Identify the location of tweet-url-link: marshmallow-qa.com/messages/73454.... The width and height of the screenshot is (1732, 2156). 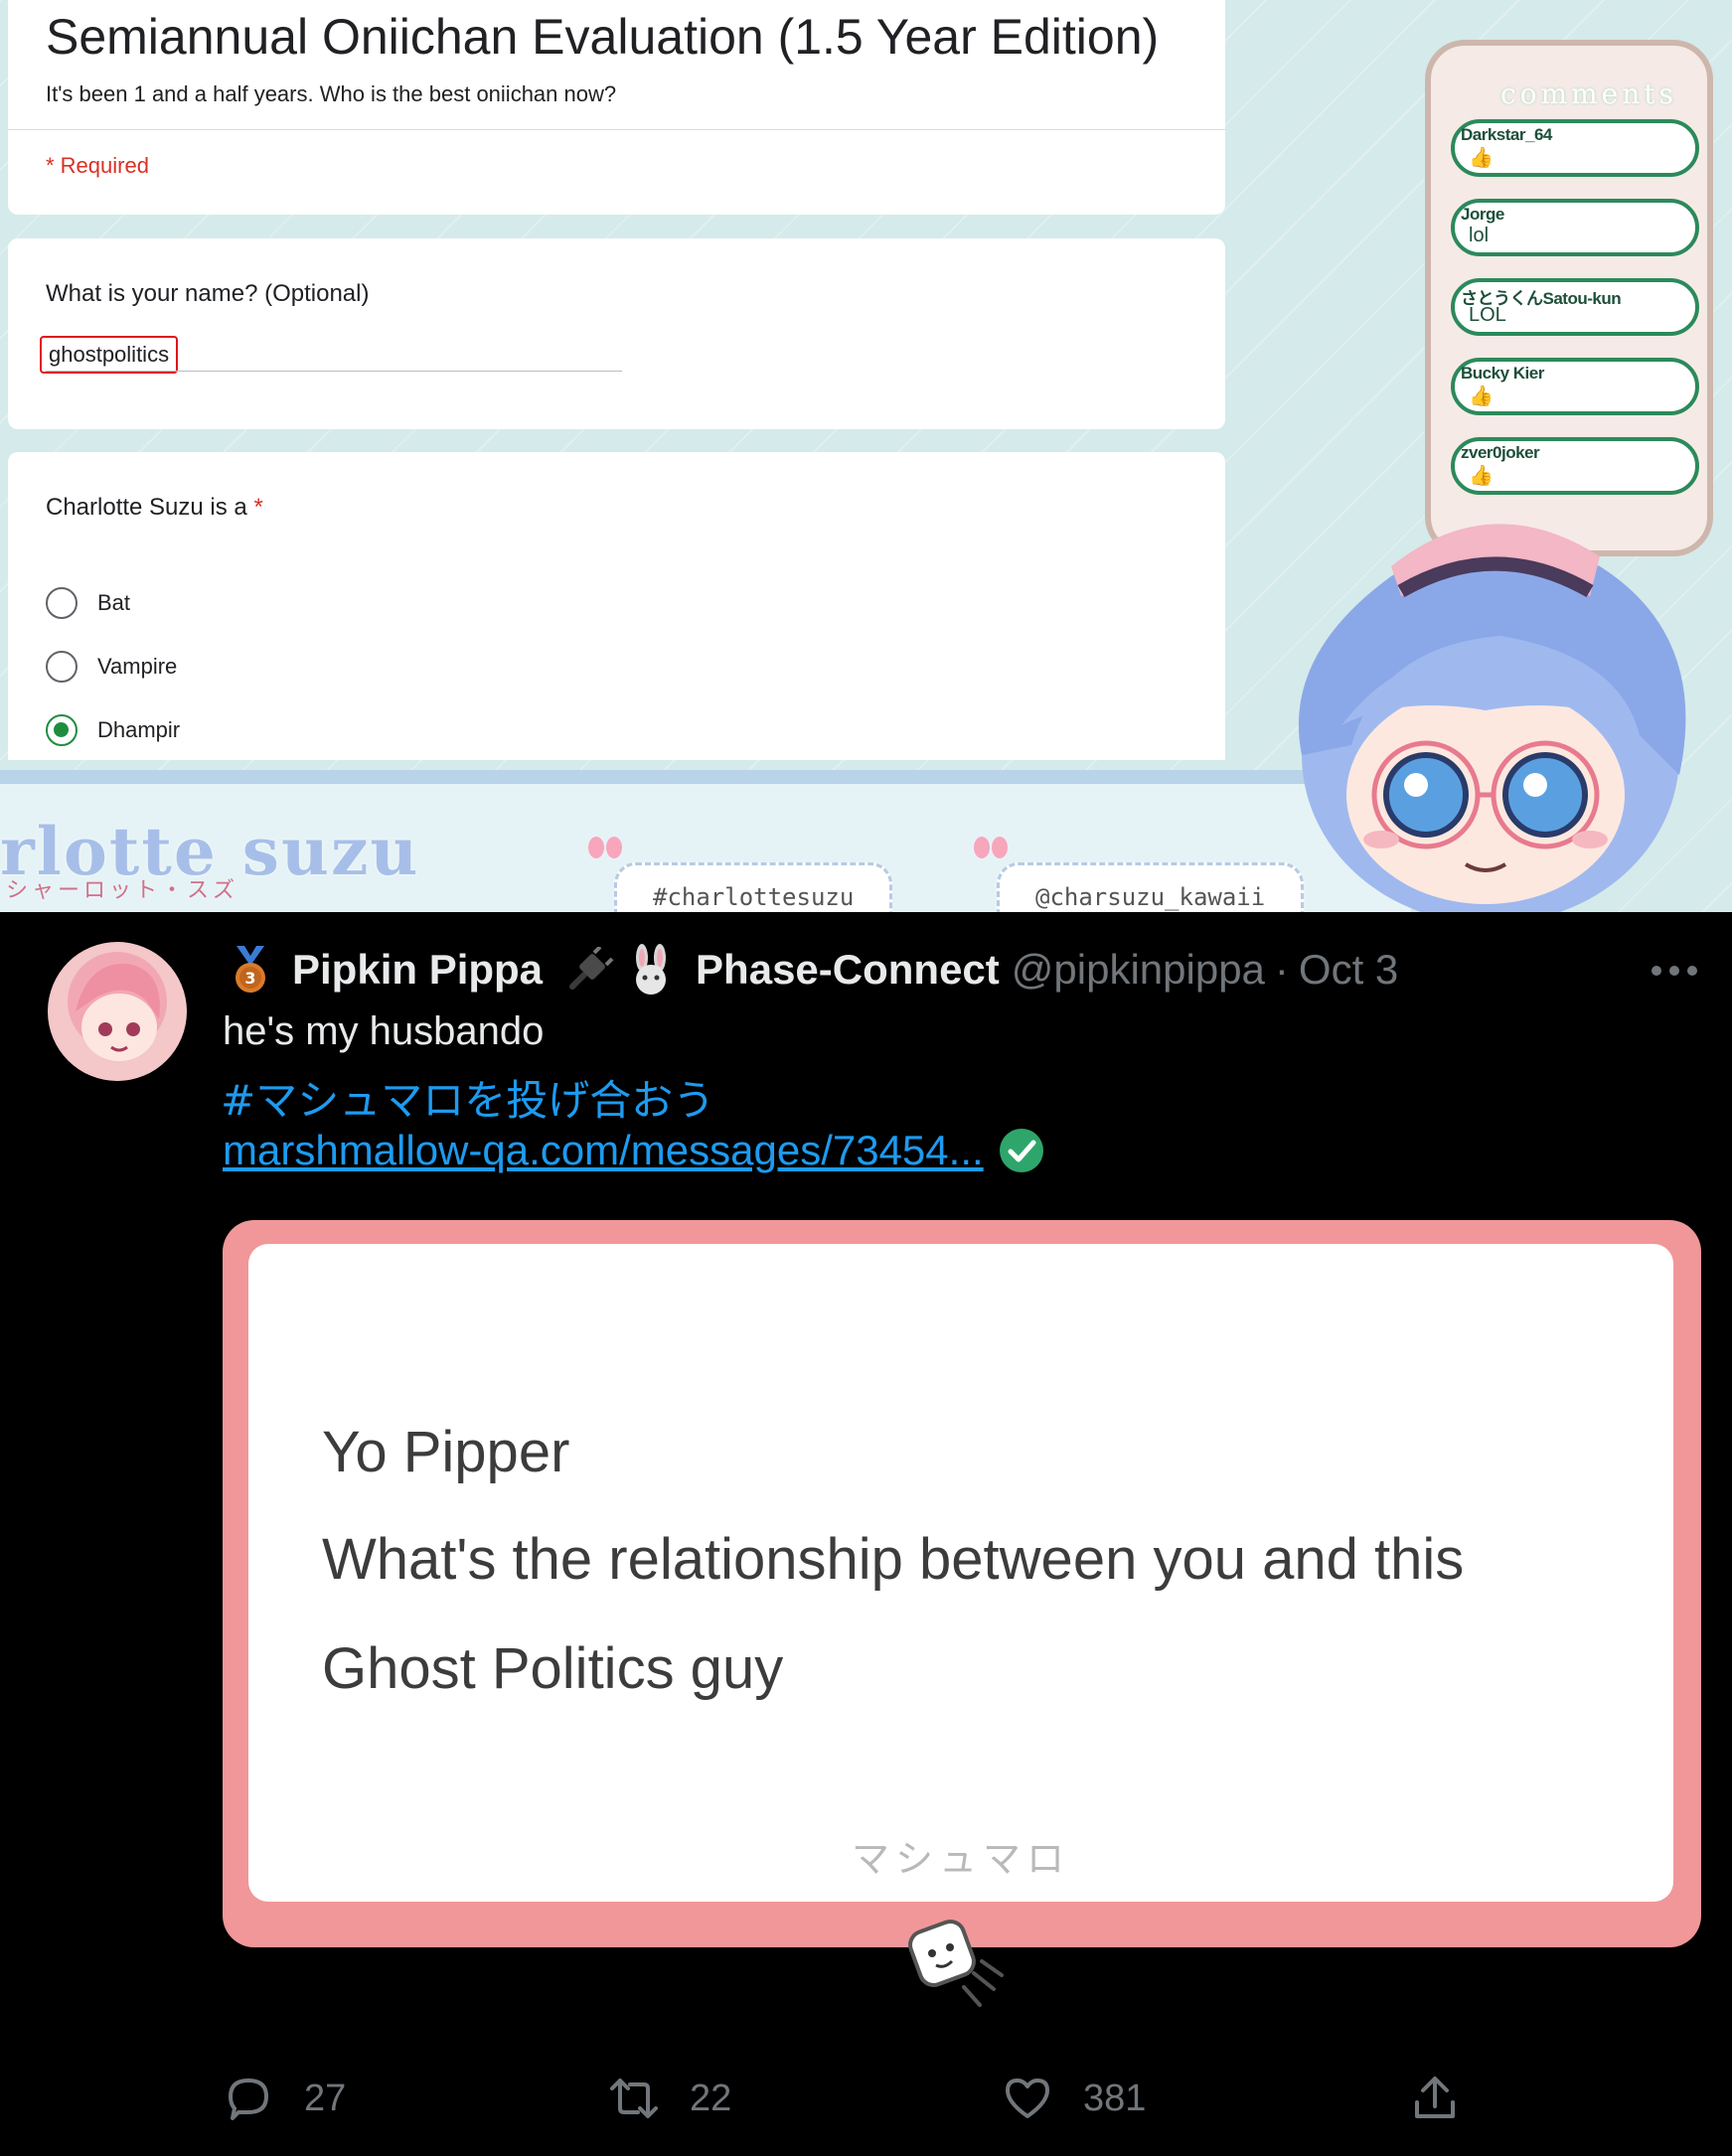
(634, 1151).